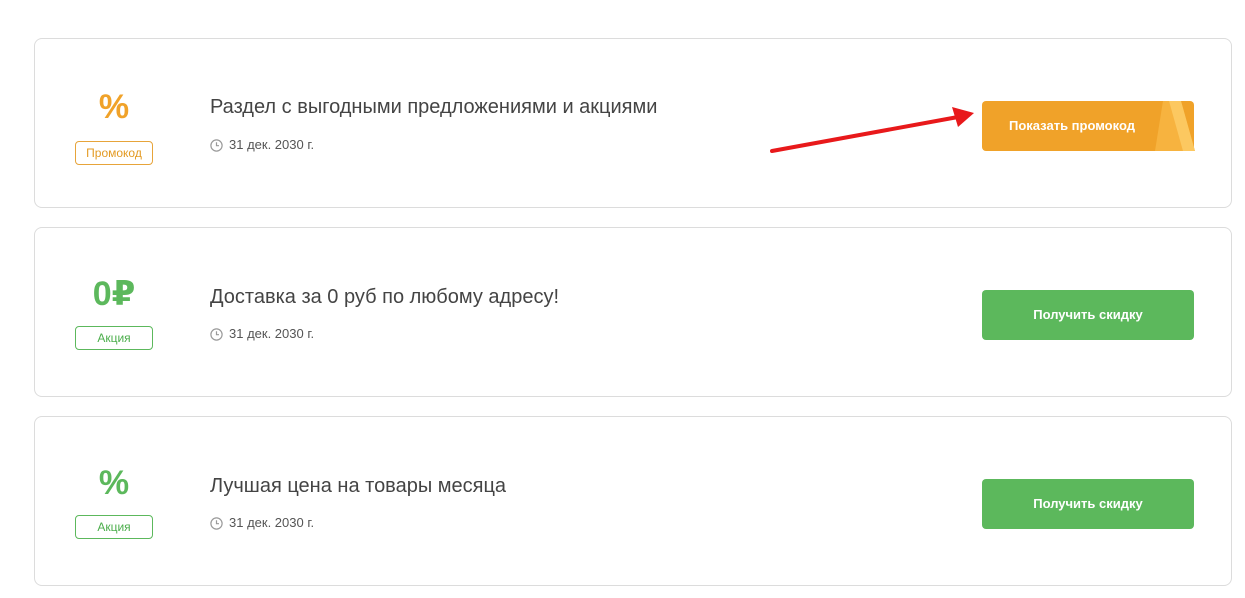 The width and height of the screenshot is (1245, 598). What do you see at coordinates (114, 153) in the screenshot?
I see `offer-type-tag: Промокод` at bounding box center [114, 153].